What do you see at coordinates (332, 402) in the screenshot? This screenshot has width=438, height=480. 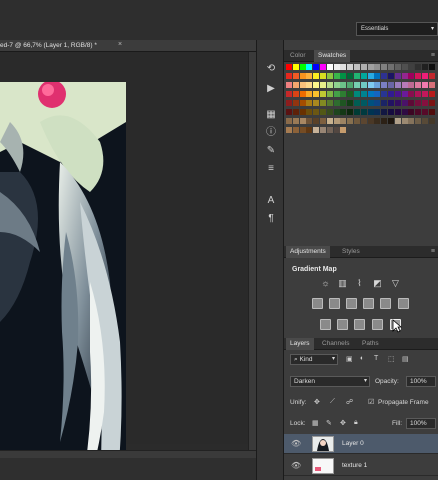 I see `unify-visibility-icon: ⟋` at bounding box center [332, 402].